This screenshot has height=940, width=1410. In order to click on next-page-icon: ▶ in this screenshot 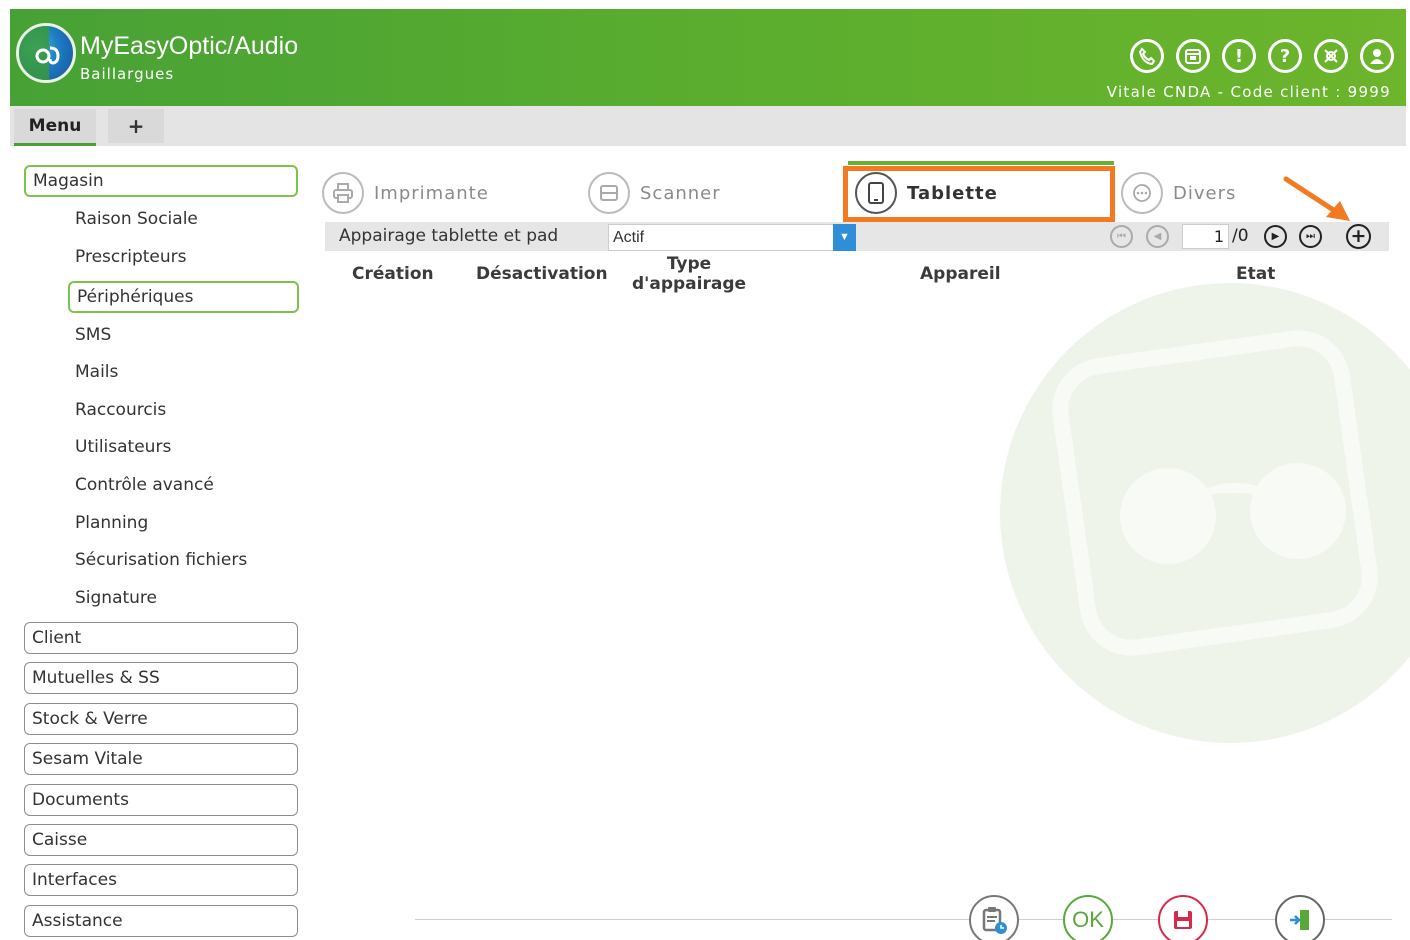, I will do `click(1275, 236)`.